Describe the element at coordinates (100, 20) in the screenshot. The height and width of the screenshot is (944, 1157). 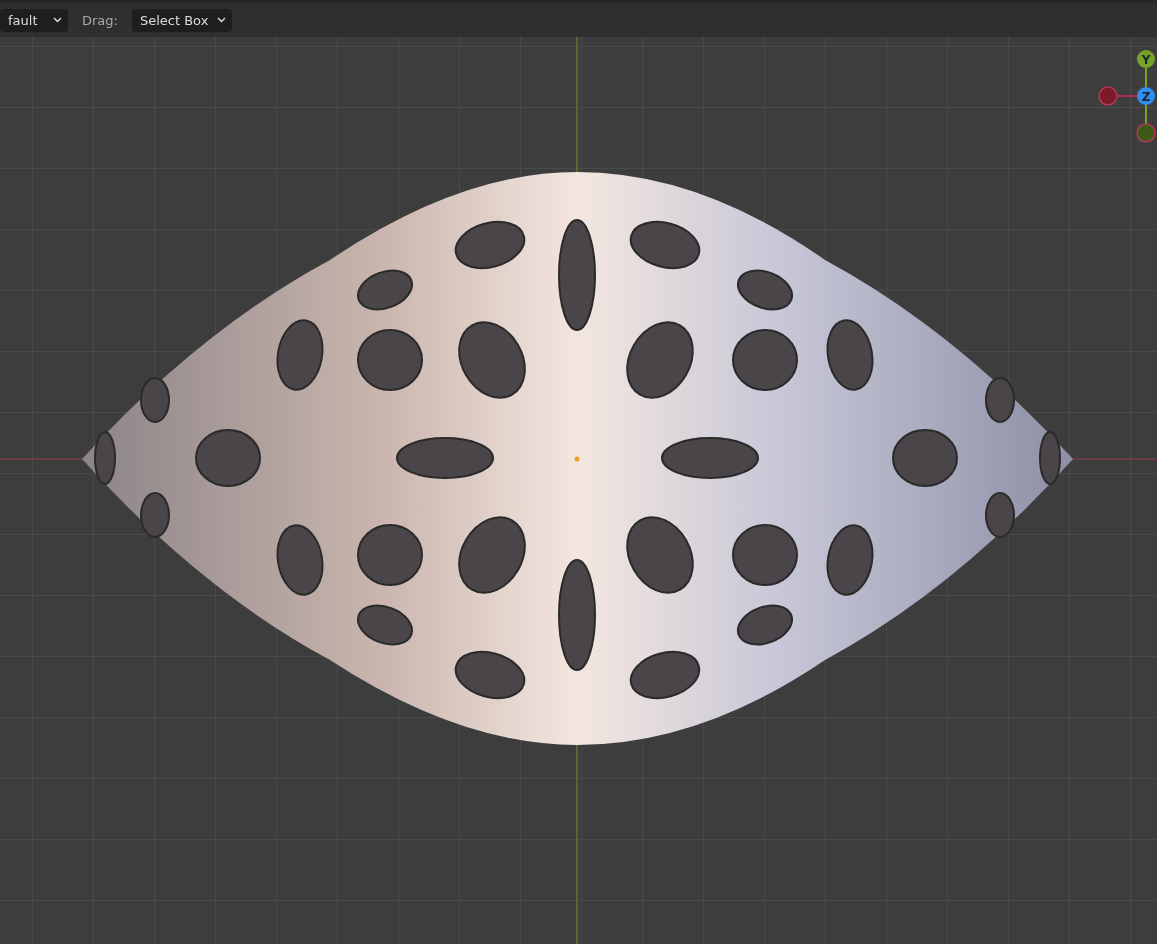
I see `drag-label: Drag:` at that location.